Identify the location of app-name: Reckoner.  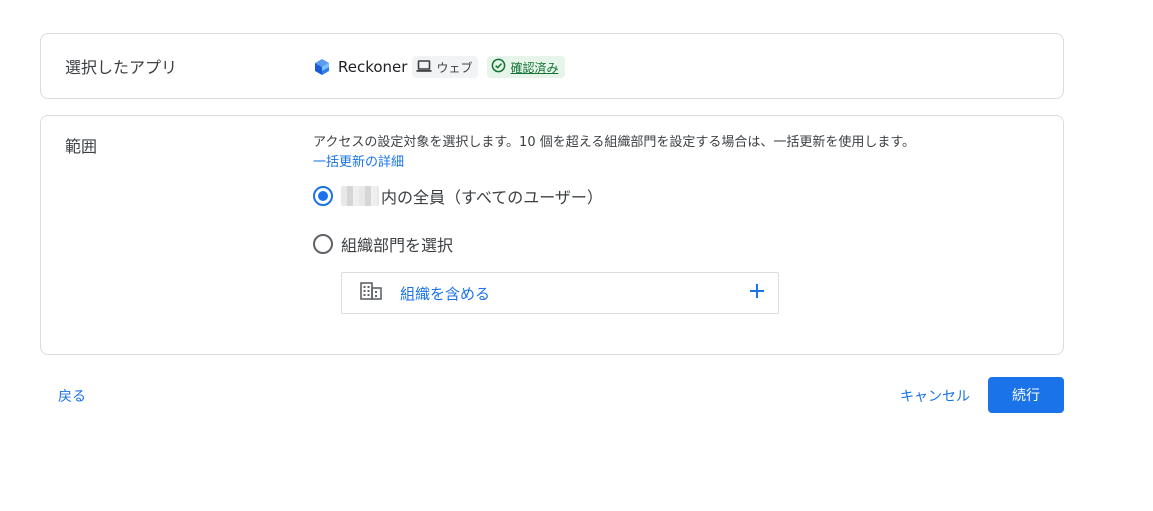
(373, 67).